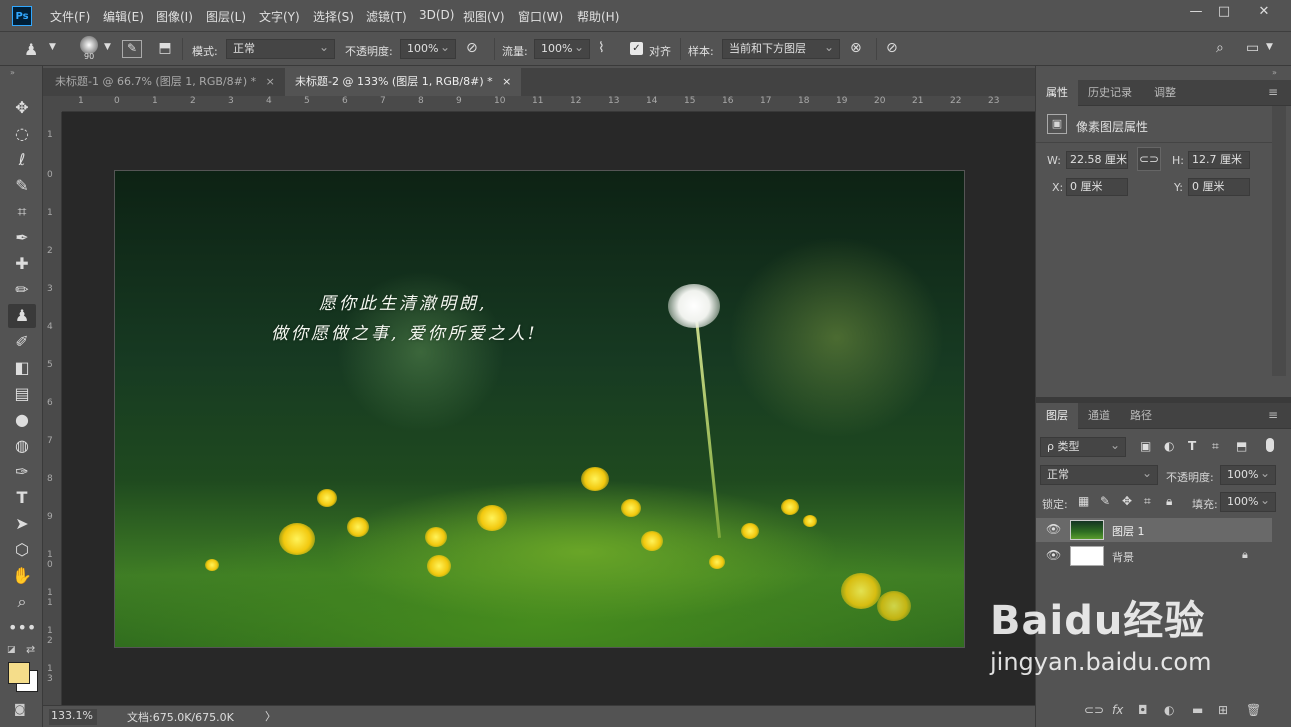 The height and width of the screenshot is (727, 1291). Describe the element at coordinates (1110, 93) in the screenshot. I see `tab-history: 历史记录` at that location.